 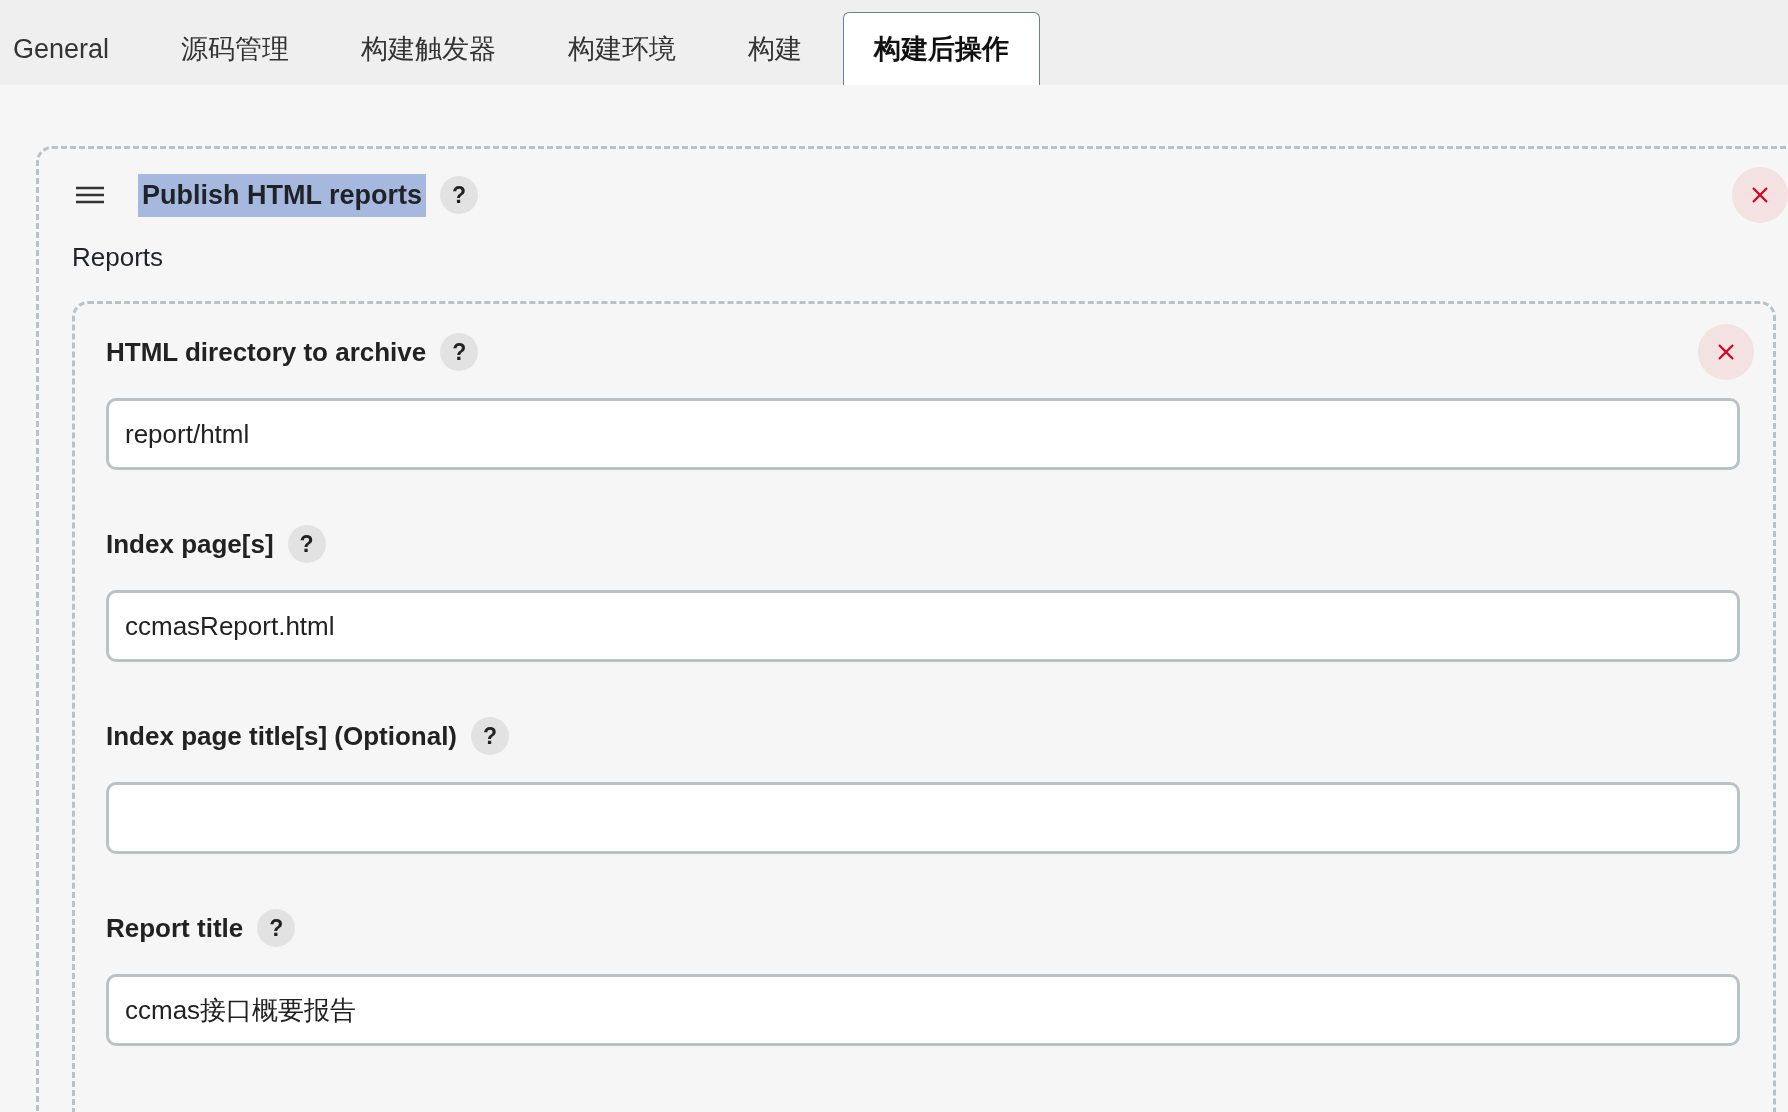 What do you see at coordinates (190, 544) in the screenshot?
I see `field-label: Index page[s]` at bounding box center [190, 544].